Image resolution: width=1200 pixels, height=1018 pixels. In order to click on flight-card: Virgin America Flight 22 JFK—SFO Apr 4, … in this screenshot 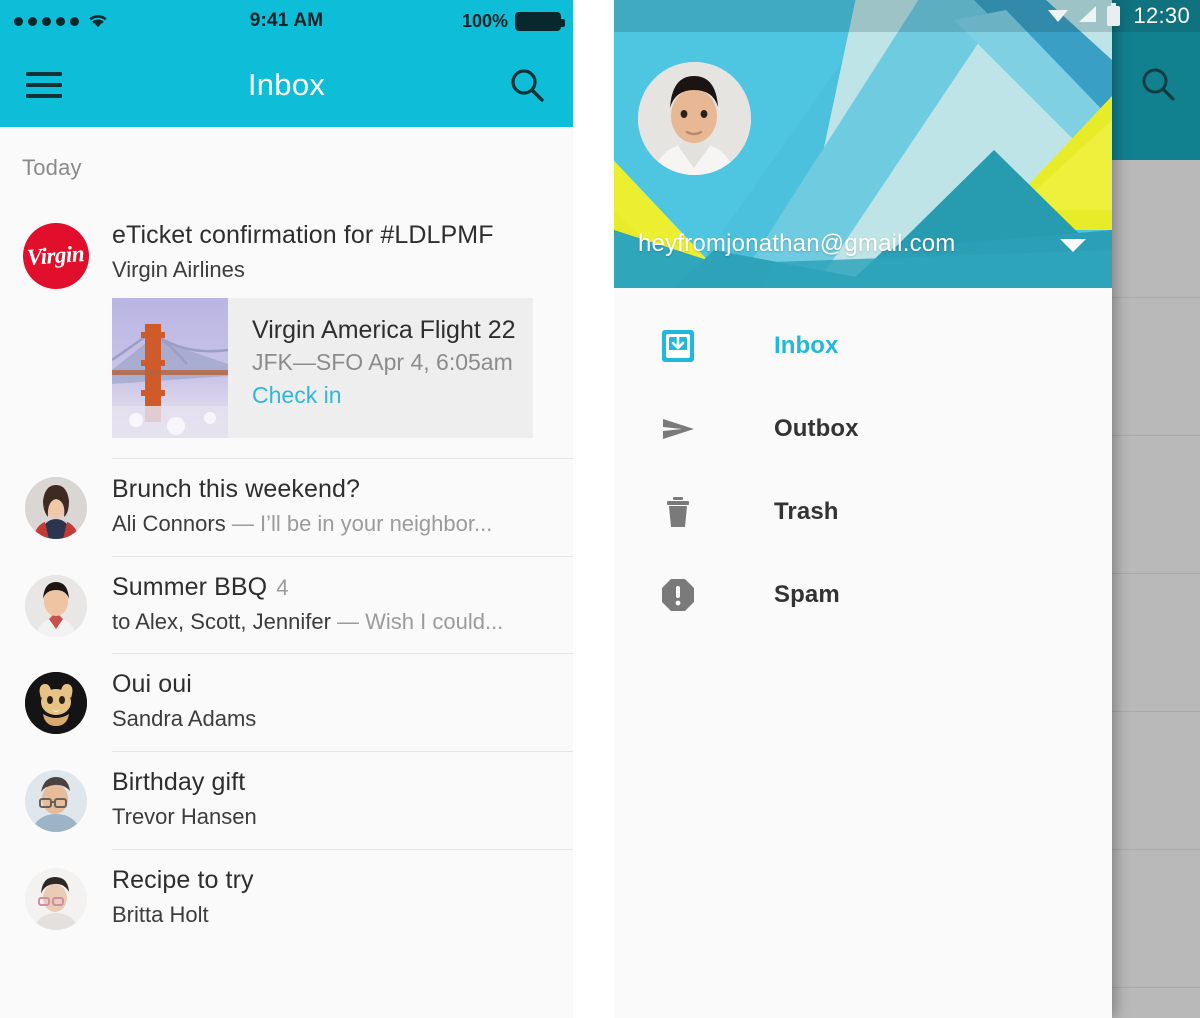, I will do `click(322, 367)`.